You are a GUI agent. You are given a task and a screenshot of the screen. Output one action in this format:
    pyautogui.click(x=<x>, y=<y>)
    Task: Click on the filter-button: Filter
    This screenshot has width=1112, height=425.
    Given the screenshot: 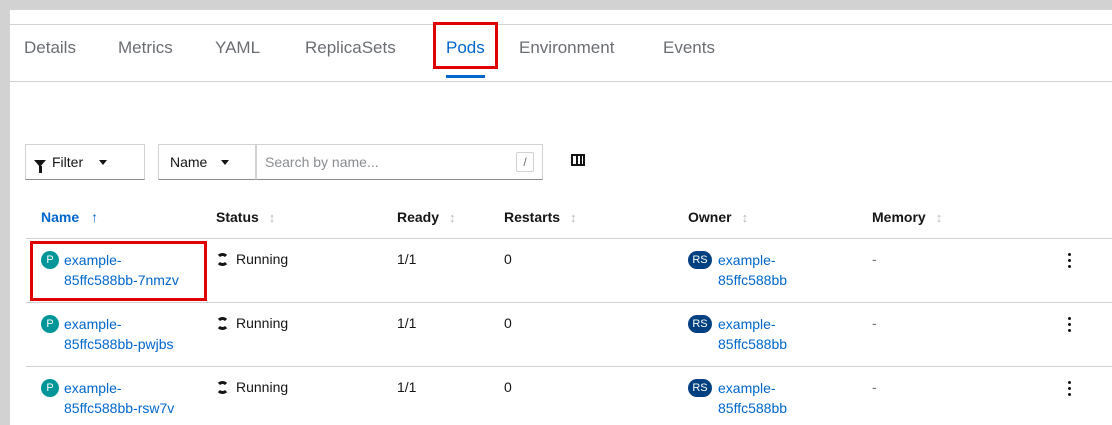 What is the action you would take?
    pyautogui.click(x=85, y=162)
    